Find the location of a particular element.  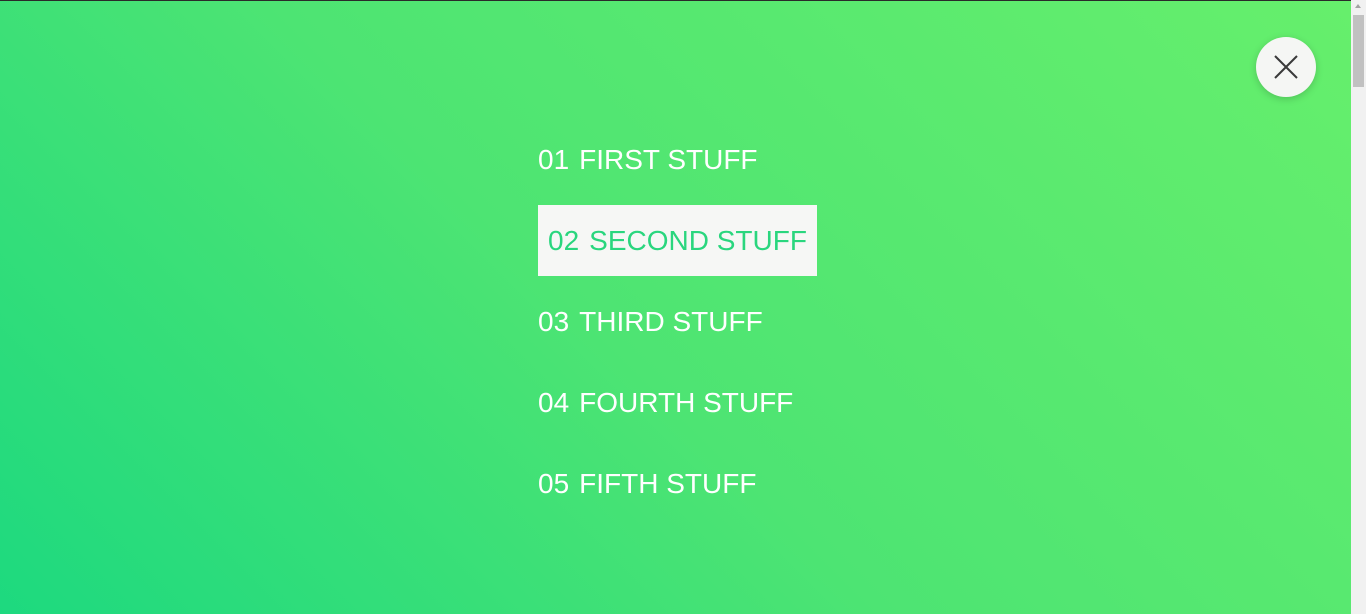

scroll-up-arrow-icon is located at coordinates (1358, 6).